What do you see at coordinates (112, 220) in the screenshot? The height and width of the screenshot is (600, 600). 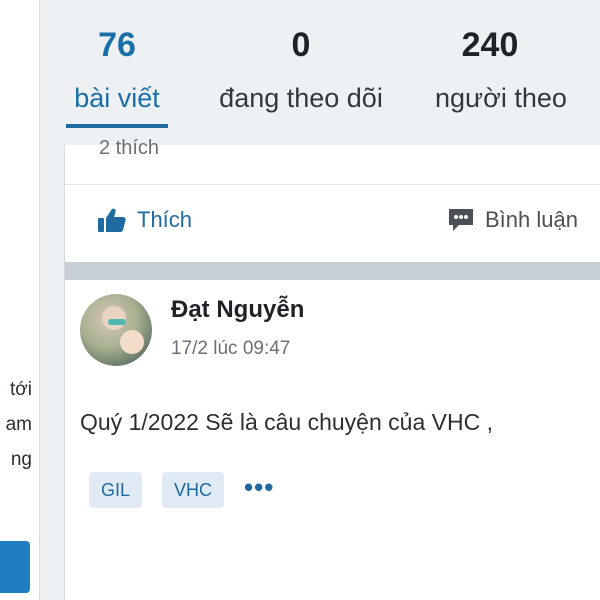 I see `thumbs-up-icon` at bounding box center [112, 220].